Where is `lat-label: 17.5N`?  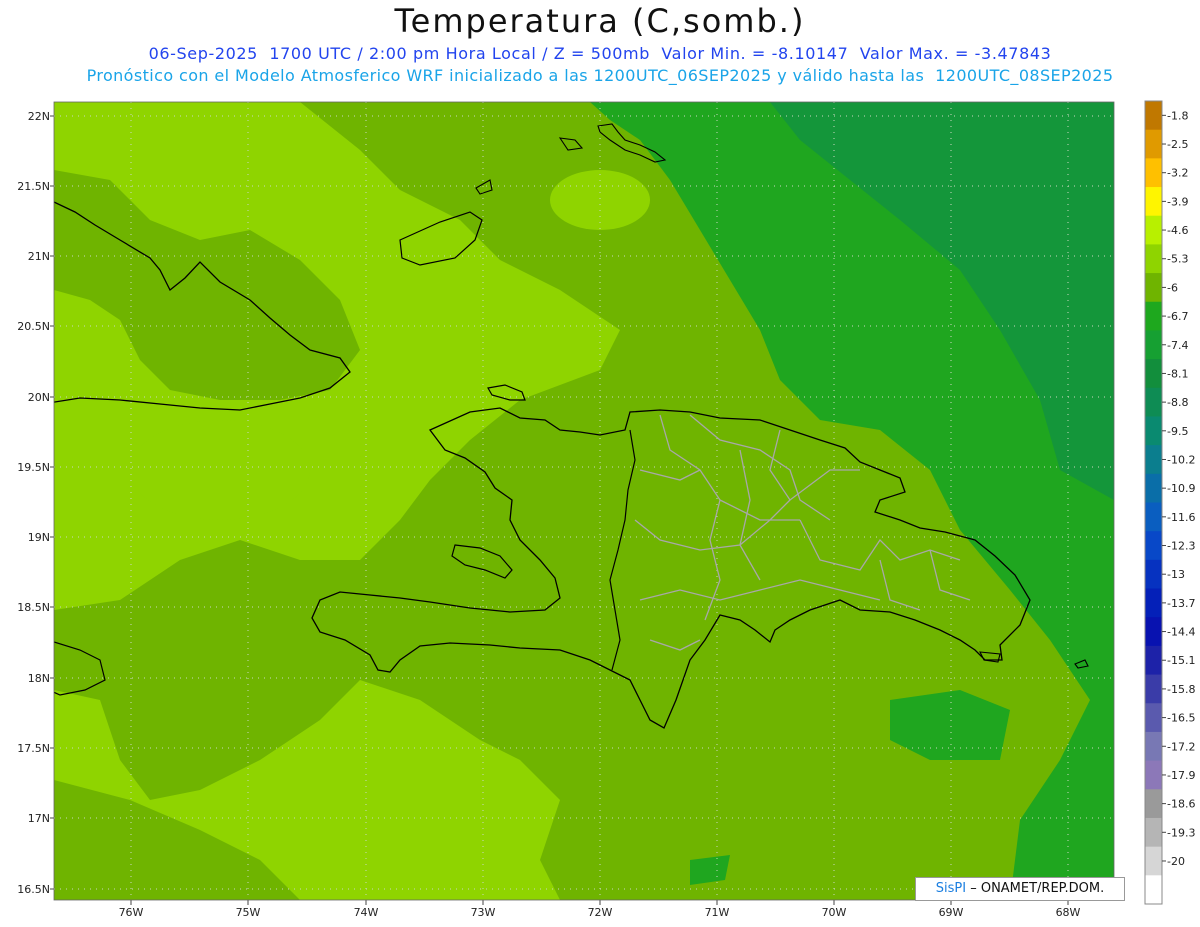
lat-label: 17.5N is located at coordinates (33, 748).